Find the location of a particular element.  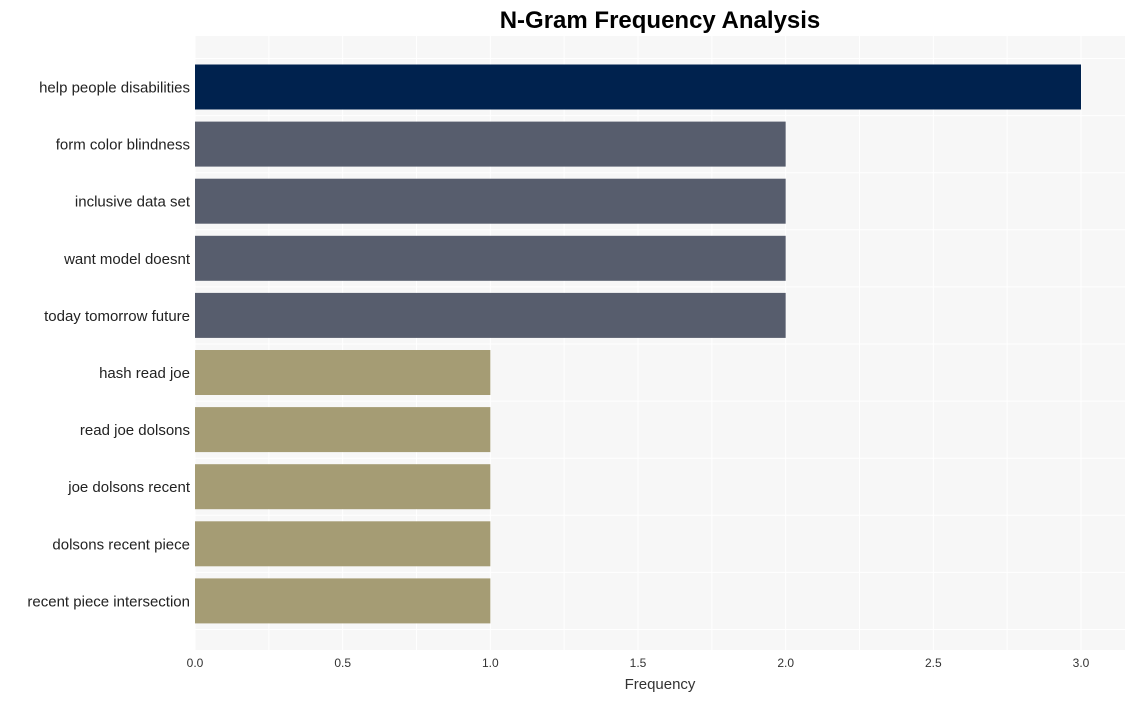

y-tick-label: form color blindness is located at coordinates (123, 145).